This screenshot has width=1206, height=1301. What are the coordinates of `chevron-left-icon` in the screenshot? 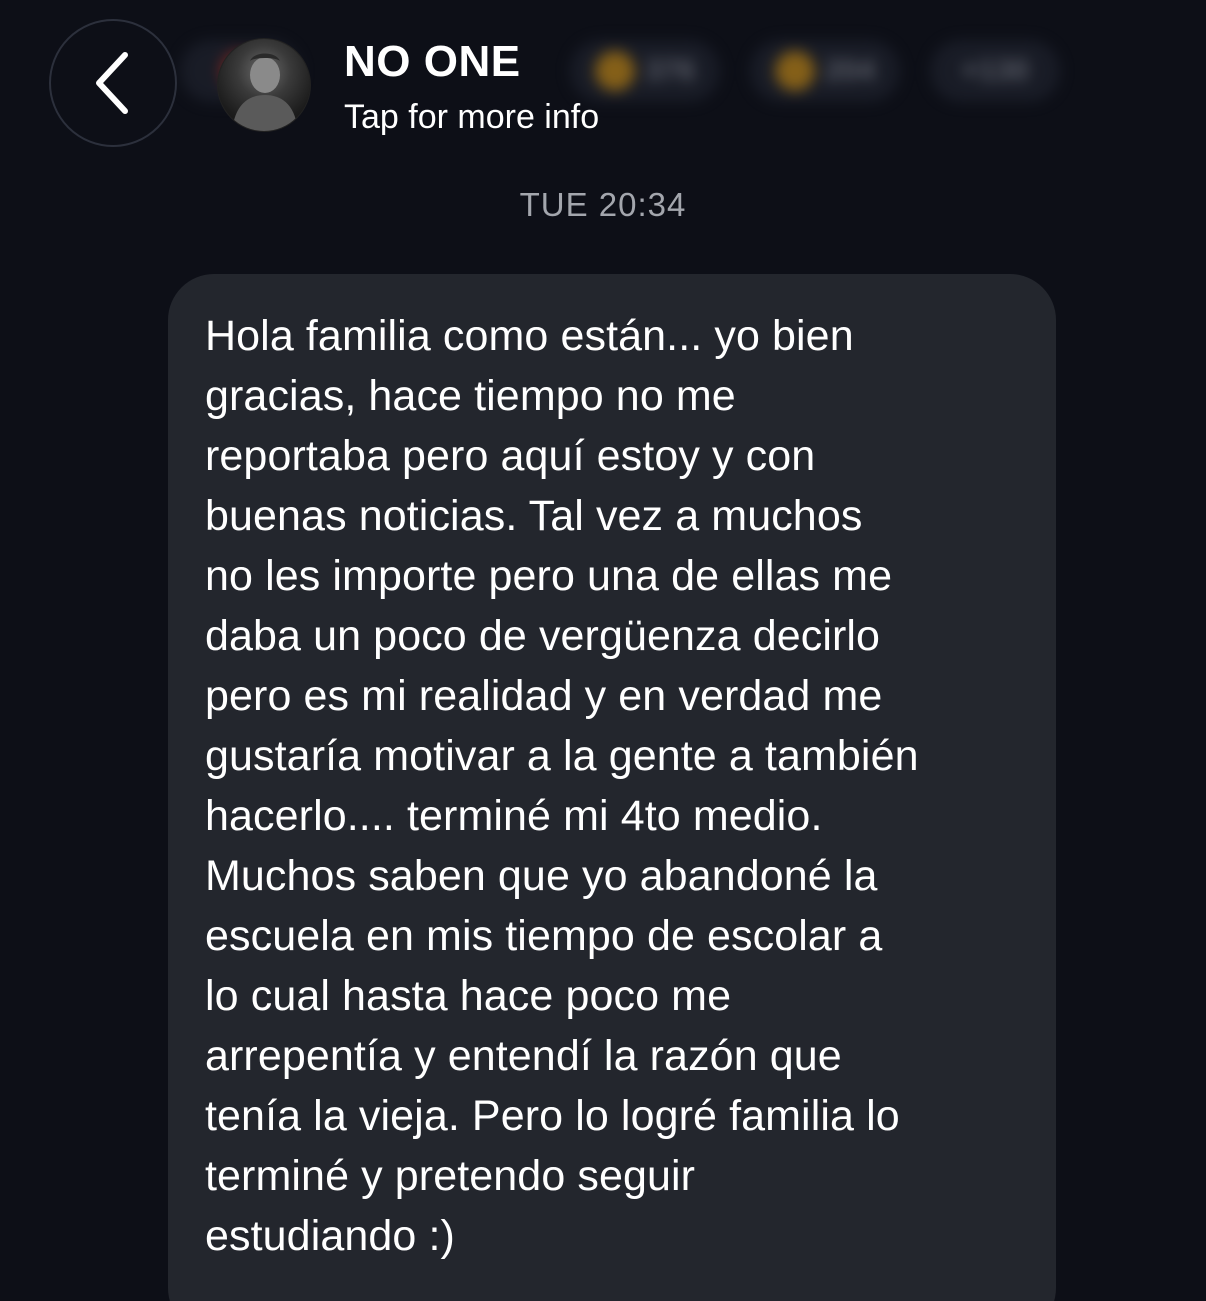 It's located at (112, 83).